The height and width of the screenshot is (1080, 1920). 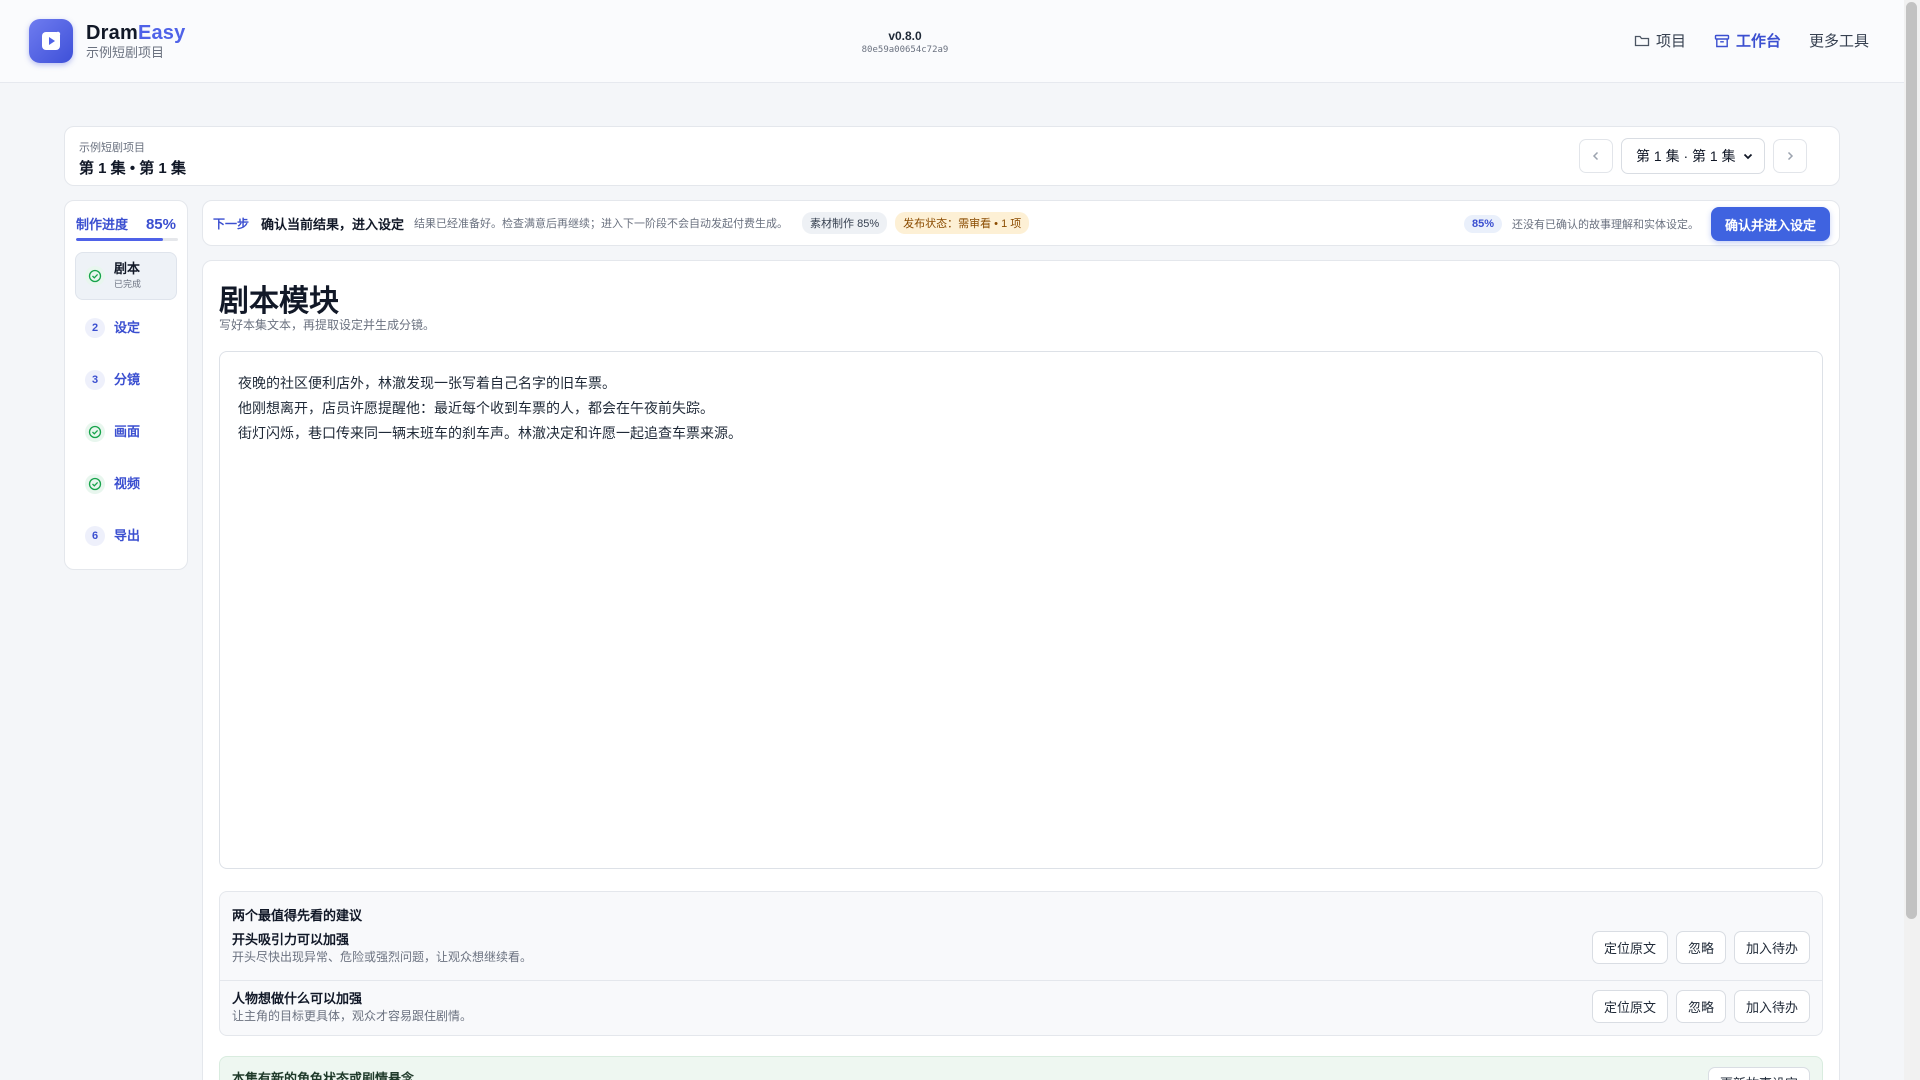 What do you see at coordinates (297, 915) in the screenshot?
I see `suggestions-title: 两个最值得先看的建议` at bounding box center [297, 915].